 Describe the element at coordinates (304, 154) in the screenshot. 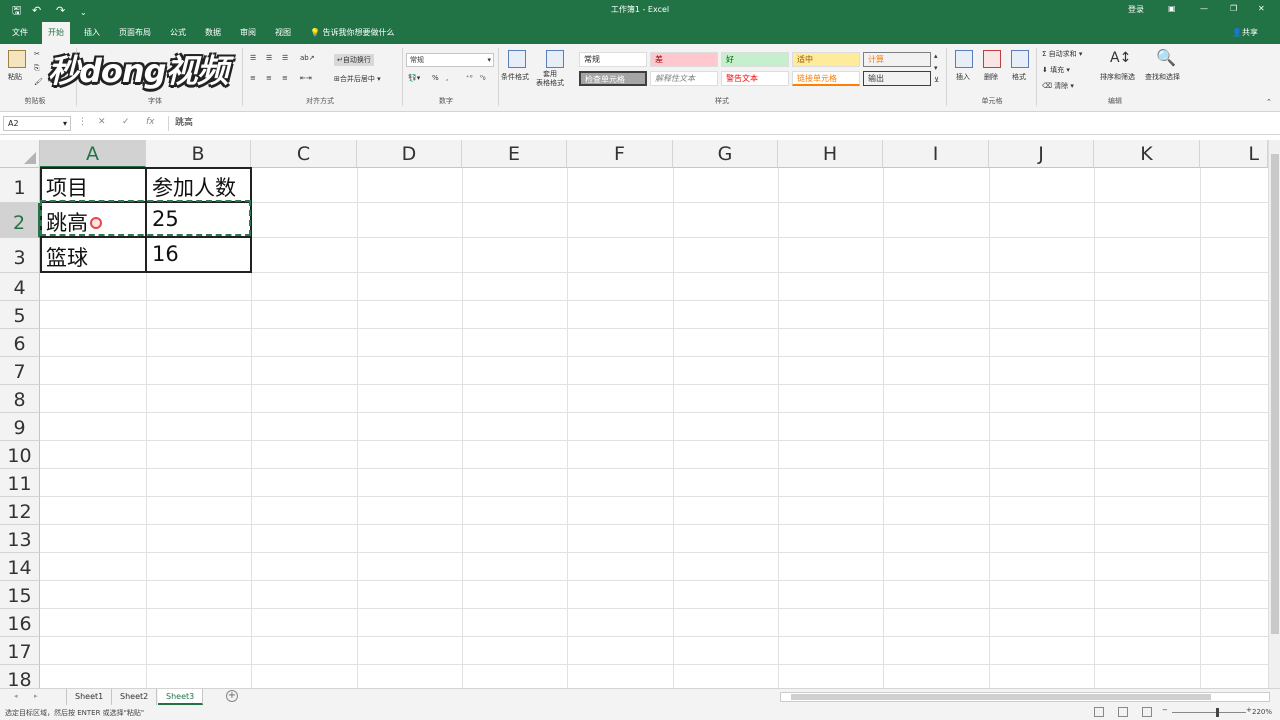

I see `column-header-c: C` at that location.